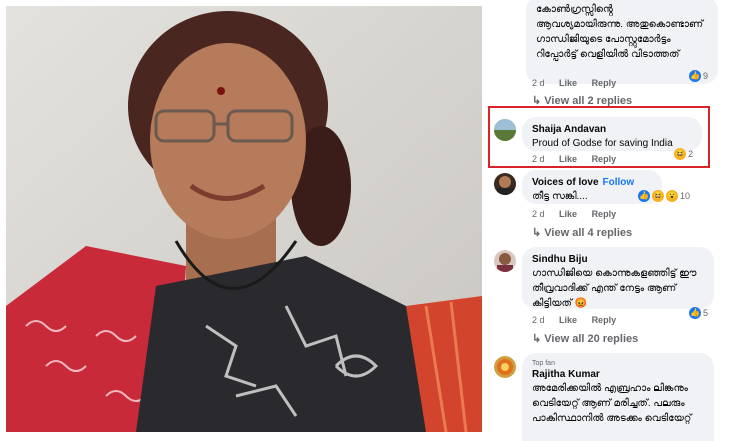 Image resolution: width=735 pixels, height=441 pixels. I want to click on comment-text-line: ഗാന്ധിജിയുടെ പോസ്റ്റുമോർട്ടം, so click(603, 39).